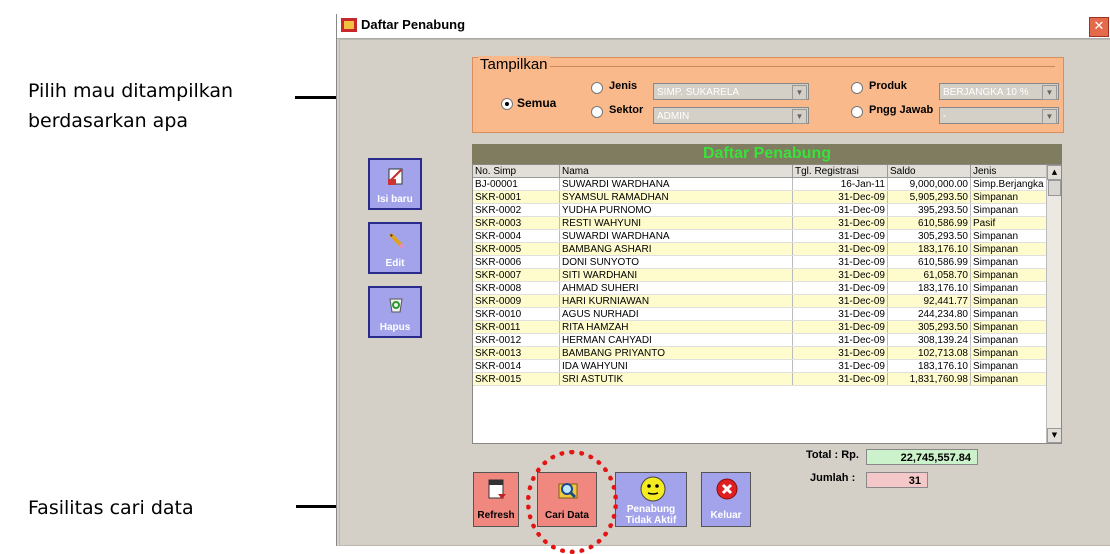 This screenshot has width=1110, height=554. What do you see at coordinates (857, 112) in the screenshot?
I see `radio-pngg-jawab` at bounding box center [857, 112].